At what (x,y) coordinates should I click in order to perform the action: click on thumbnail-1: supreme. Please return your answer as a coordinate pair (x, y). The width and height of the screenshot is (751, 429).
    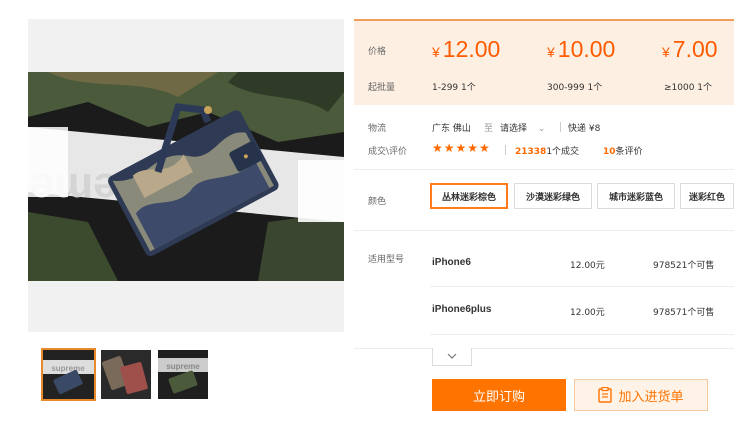
    Looking at the image, I should click on (68, 374).